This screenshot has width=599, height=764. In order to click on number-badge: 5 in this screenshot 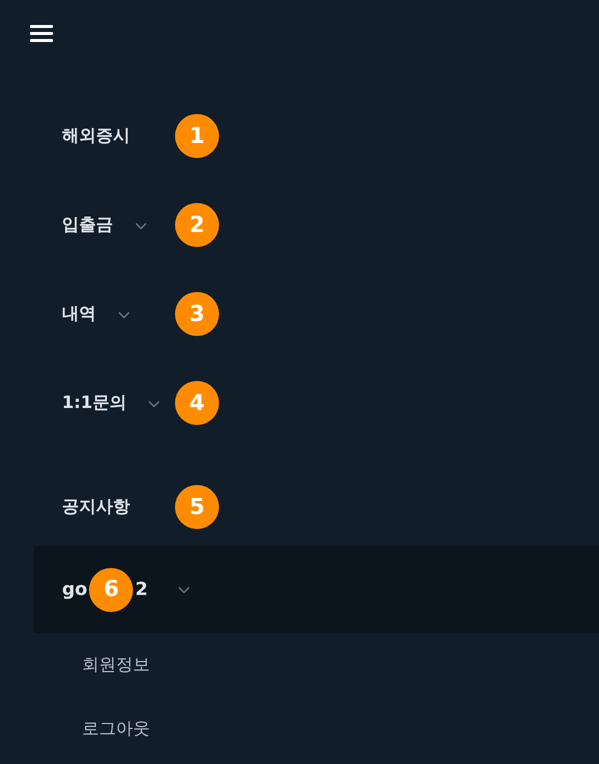, I will do `click(197, 507)`.